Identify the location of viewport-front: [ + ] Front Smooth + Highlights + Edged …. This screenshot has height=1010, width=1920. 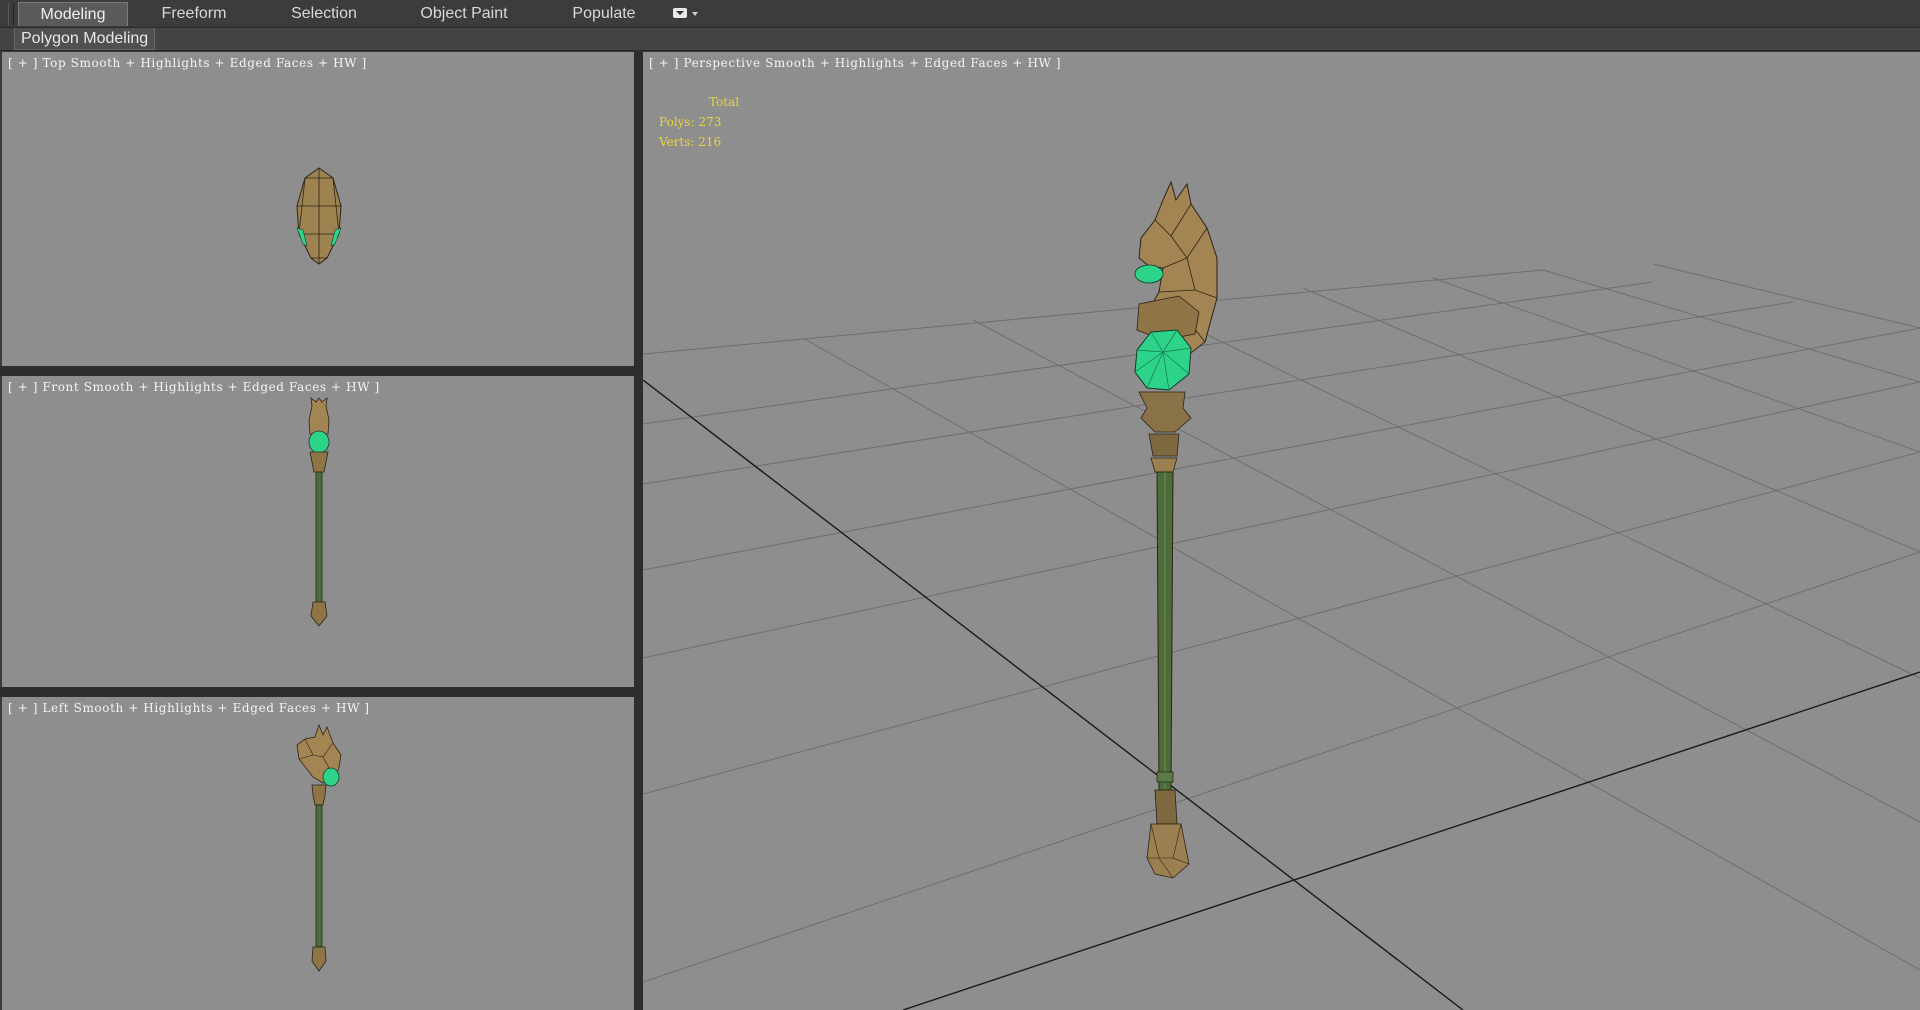
(318, 531).